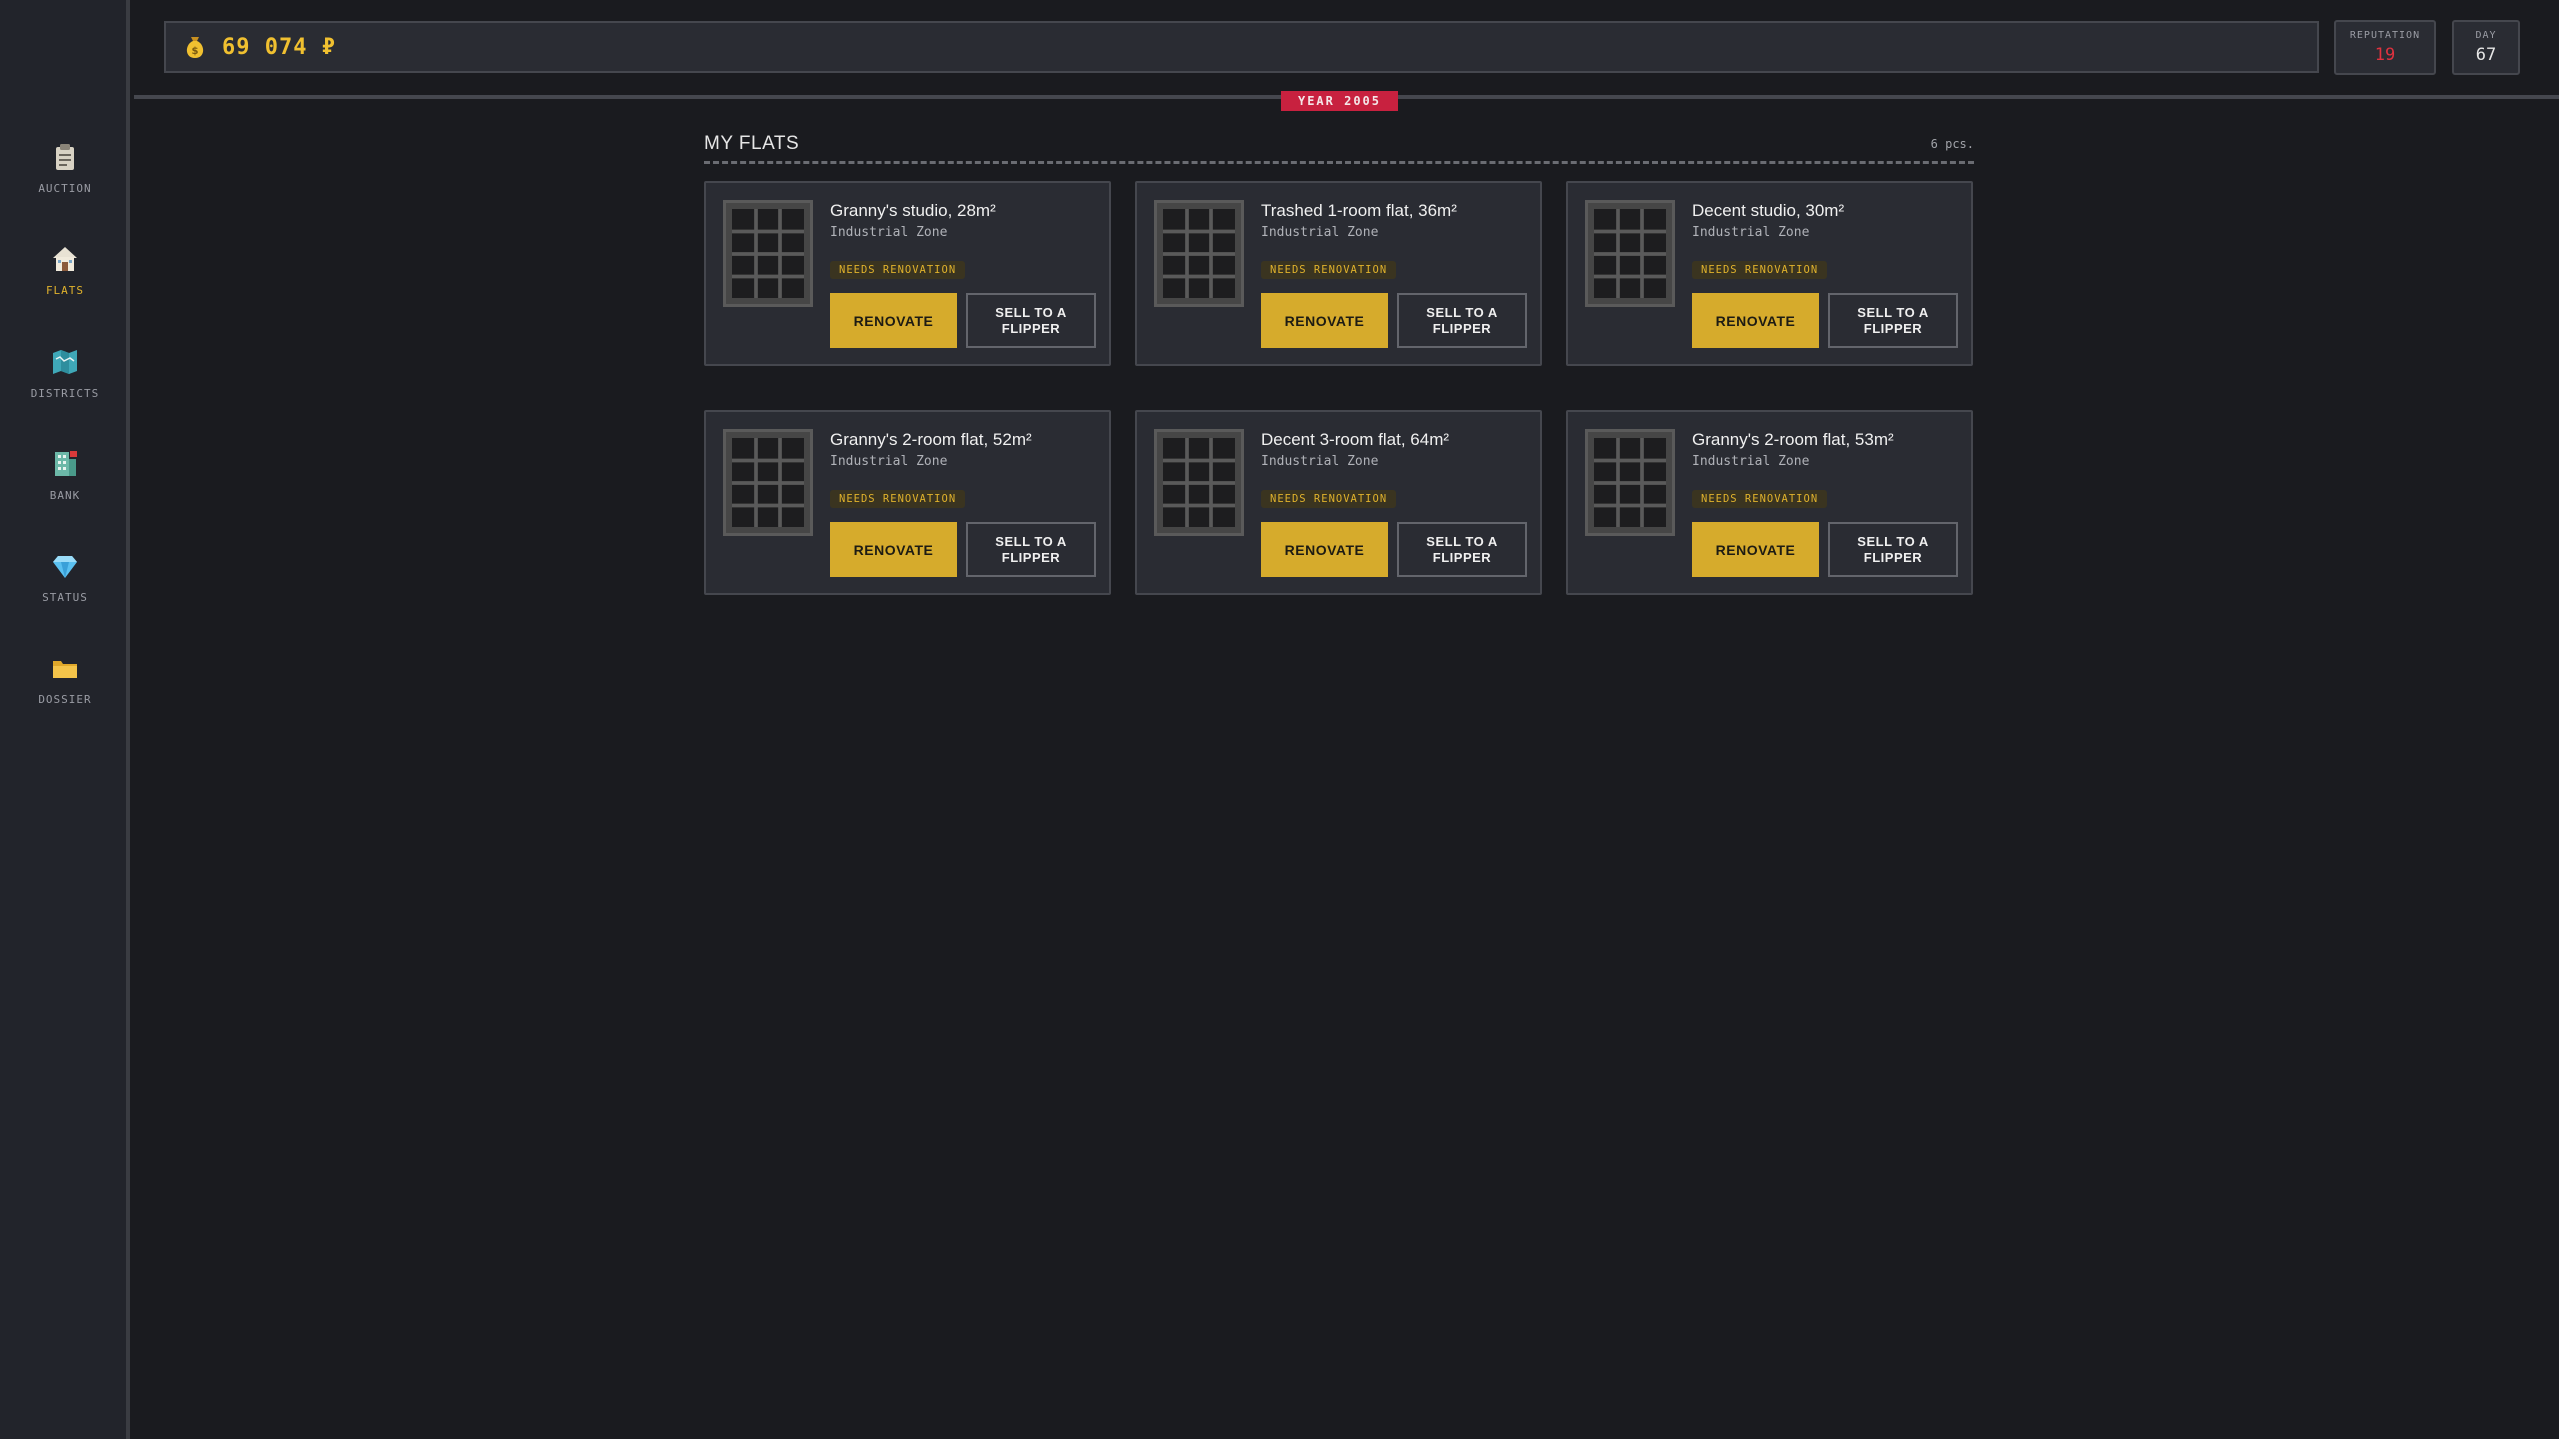 The height and width of the screenshot is (1439, 2559). I want to click on flat-title: Decent studio, 30m², so click(1768, 210).